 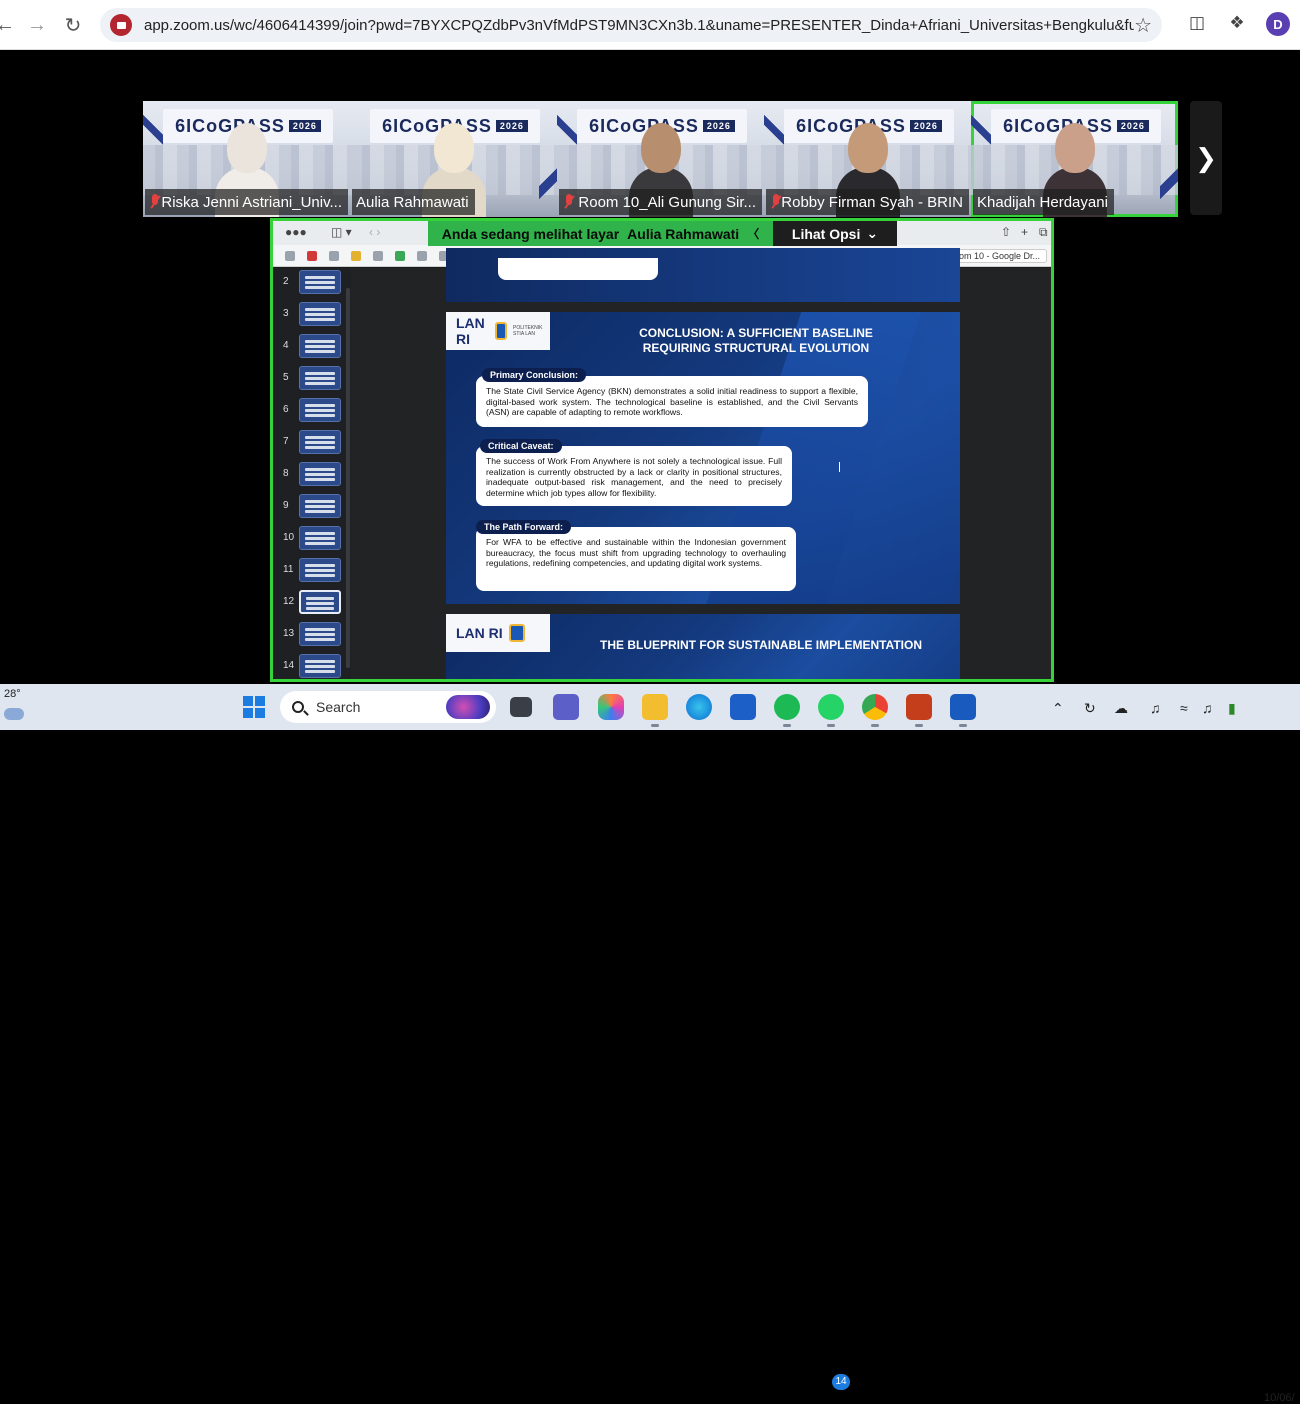 I want to click on taskbar-search: Search, so click(x=388, y=707).